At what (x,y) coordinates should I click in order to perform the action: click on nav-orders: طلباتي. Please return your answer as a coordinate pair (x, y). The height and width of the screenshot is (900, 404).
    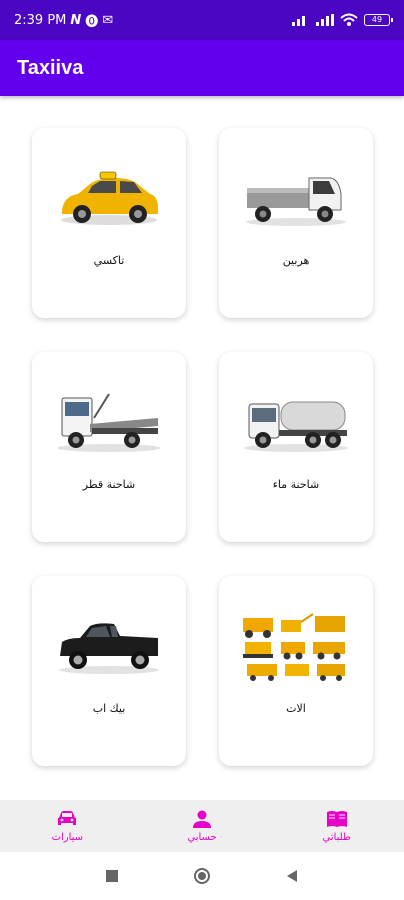
    Looking at the image, I should click on (336, 826).